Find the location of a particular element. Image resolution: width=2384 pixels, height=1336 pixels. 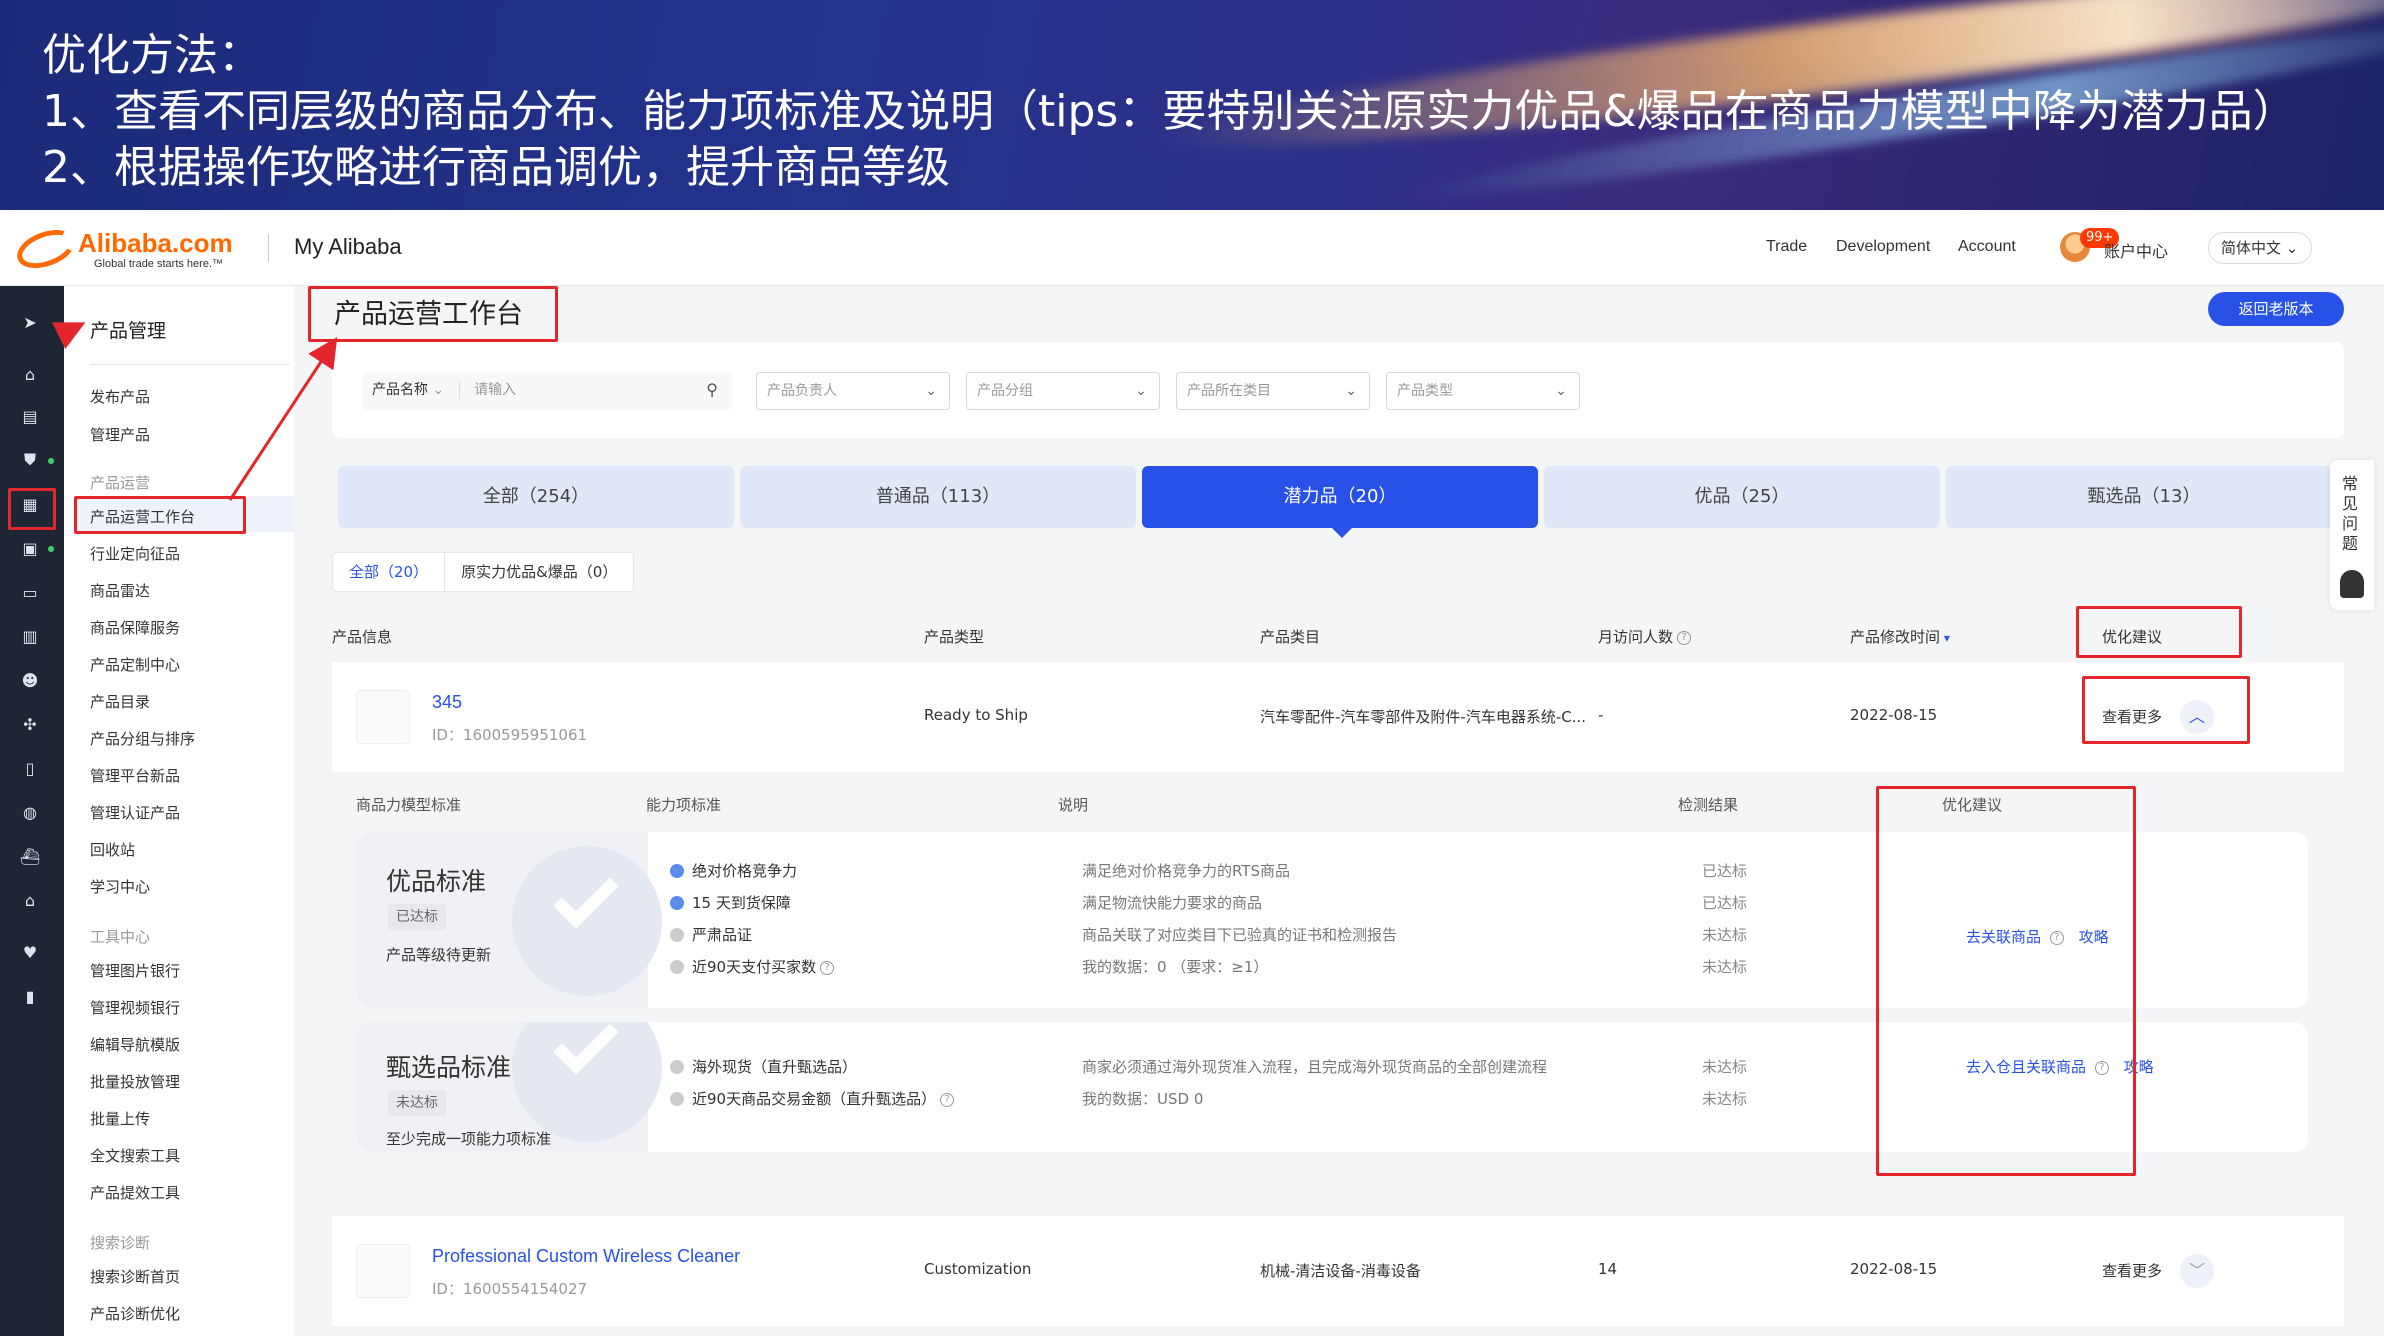

store-icon: ▤ is located at coordinates (30, 416).